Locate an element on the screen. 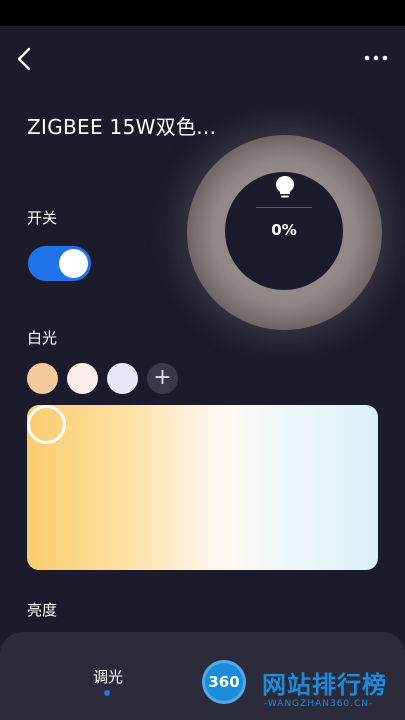 Image resolution: width=405 pixels, height=720 pixels. more-dots-icon is located at coordinates (376, 58).